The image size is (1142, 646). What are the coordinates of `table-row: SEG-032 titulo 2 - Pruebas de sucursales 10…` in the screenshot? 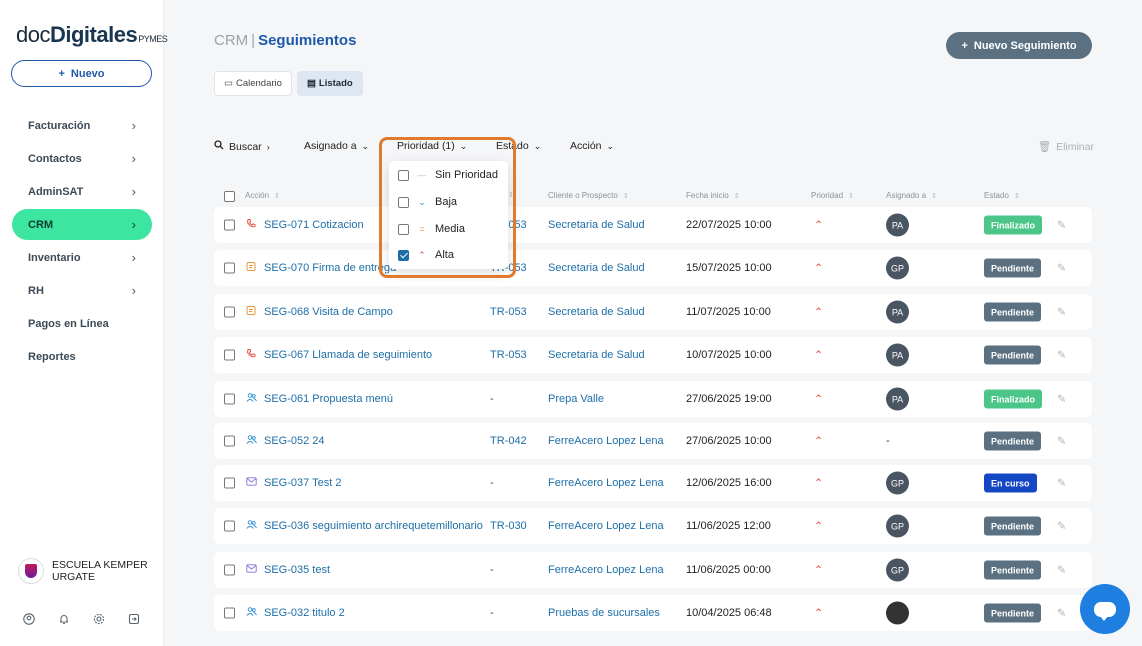 It's located at (653, 613).